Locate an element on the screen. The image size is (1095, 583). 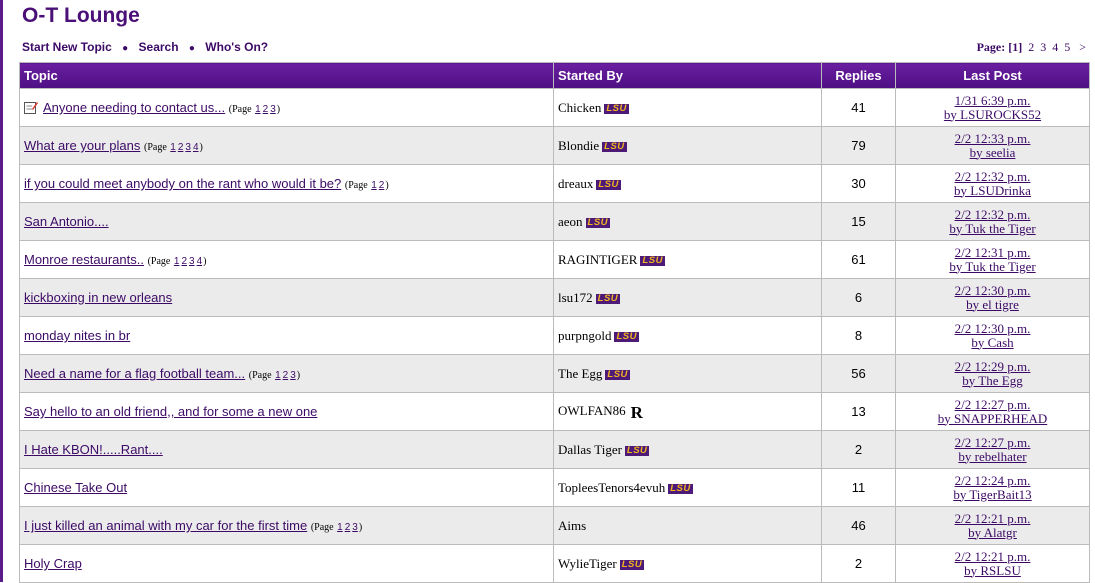
starter-name: Aims is located at coordinates (572, 525).